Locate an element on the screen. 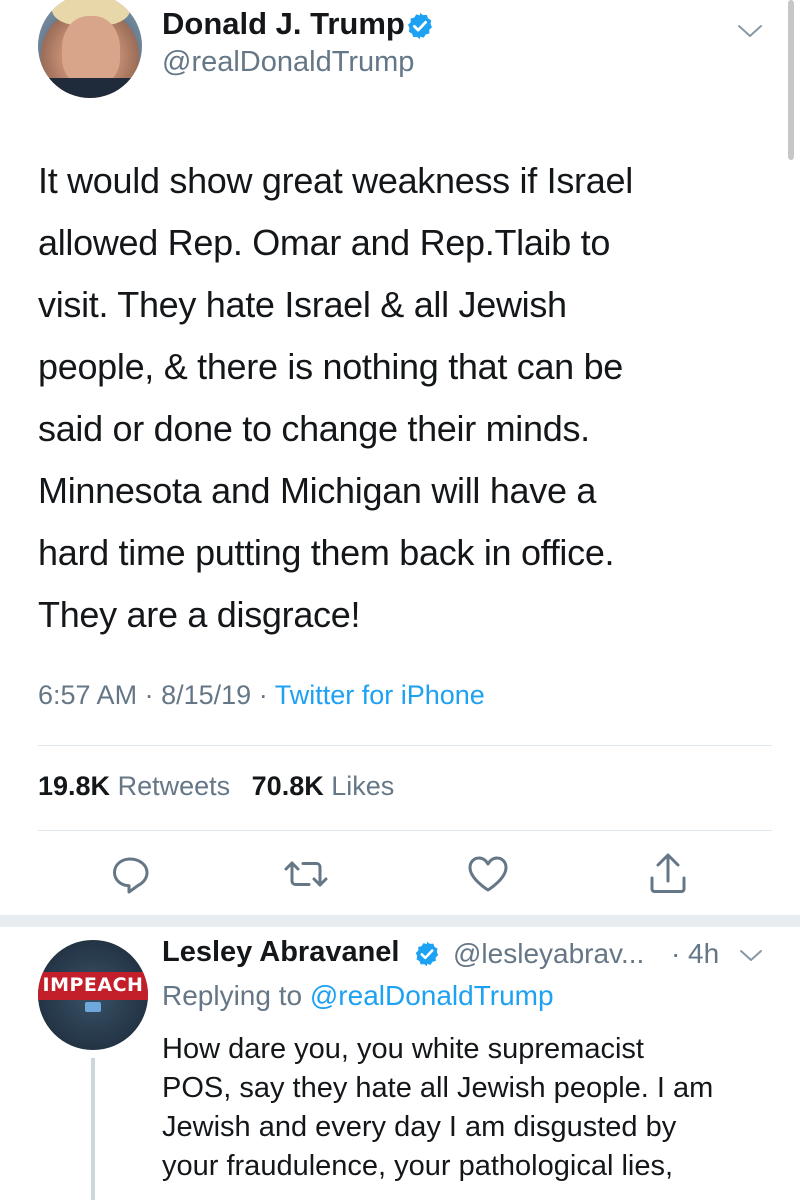  section-separator is located at coordinates (400, 921).